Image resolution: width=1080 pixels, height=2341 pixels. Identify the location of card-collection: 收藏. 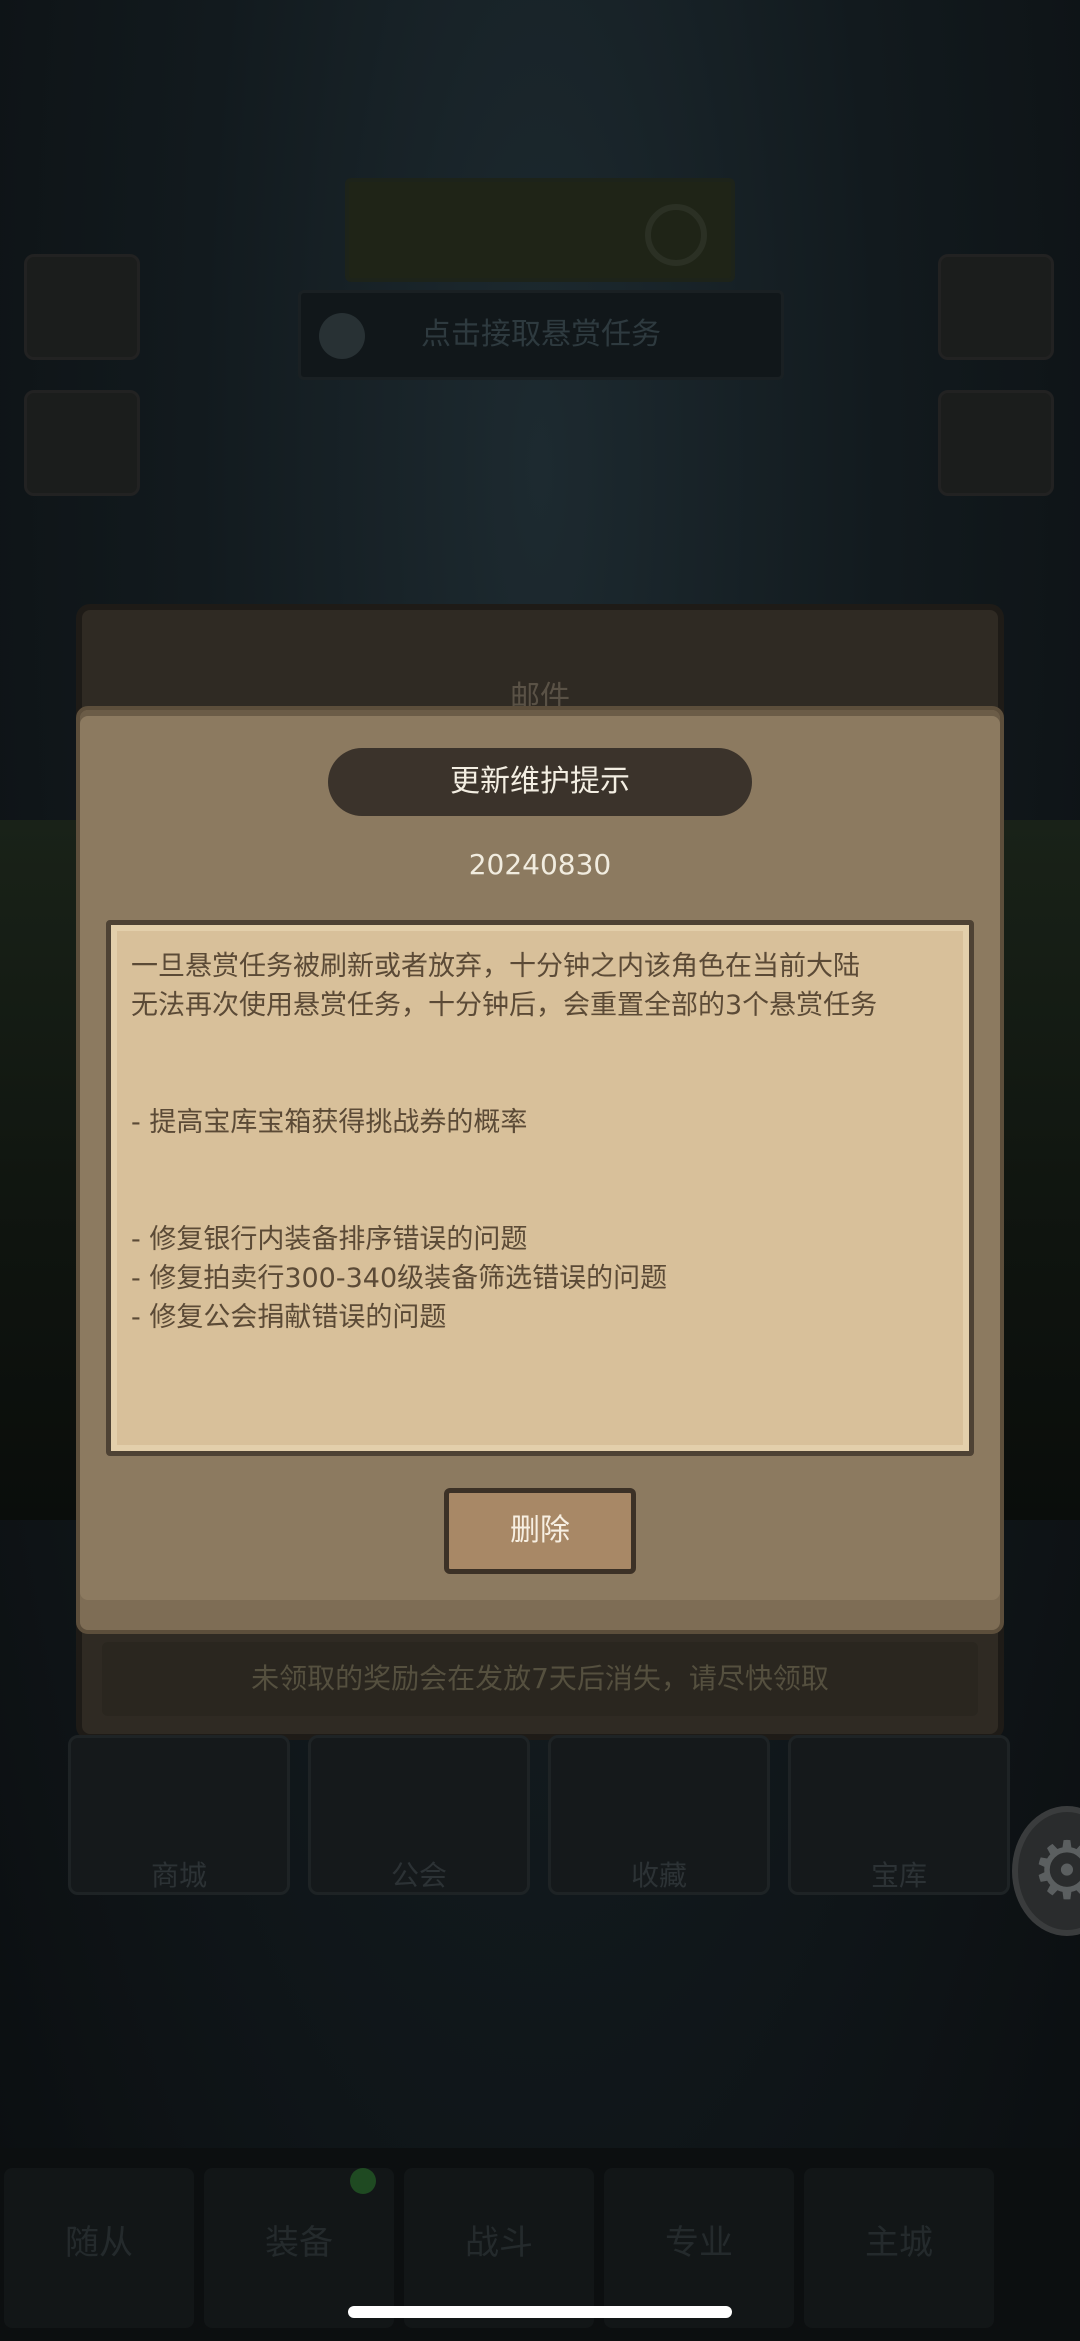
(659, 1815).